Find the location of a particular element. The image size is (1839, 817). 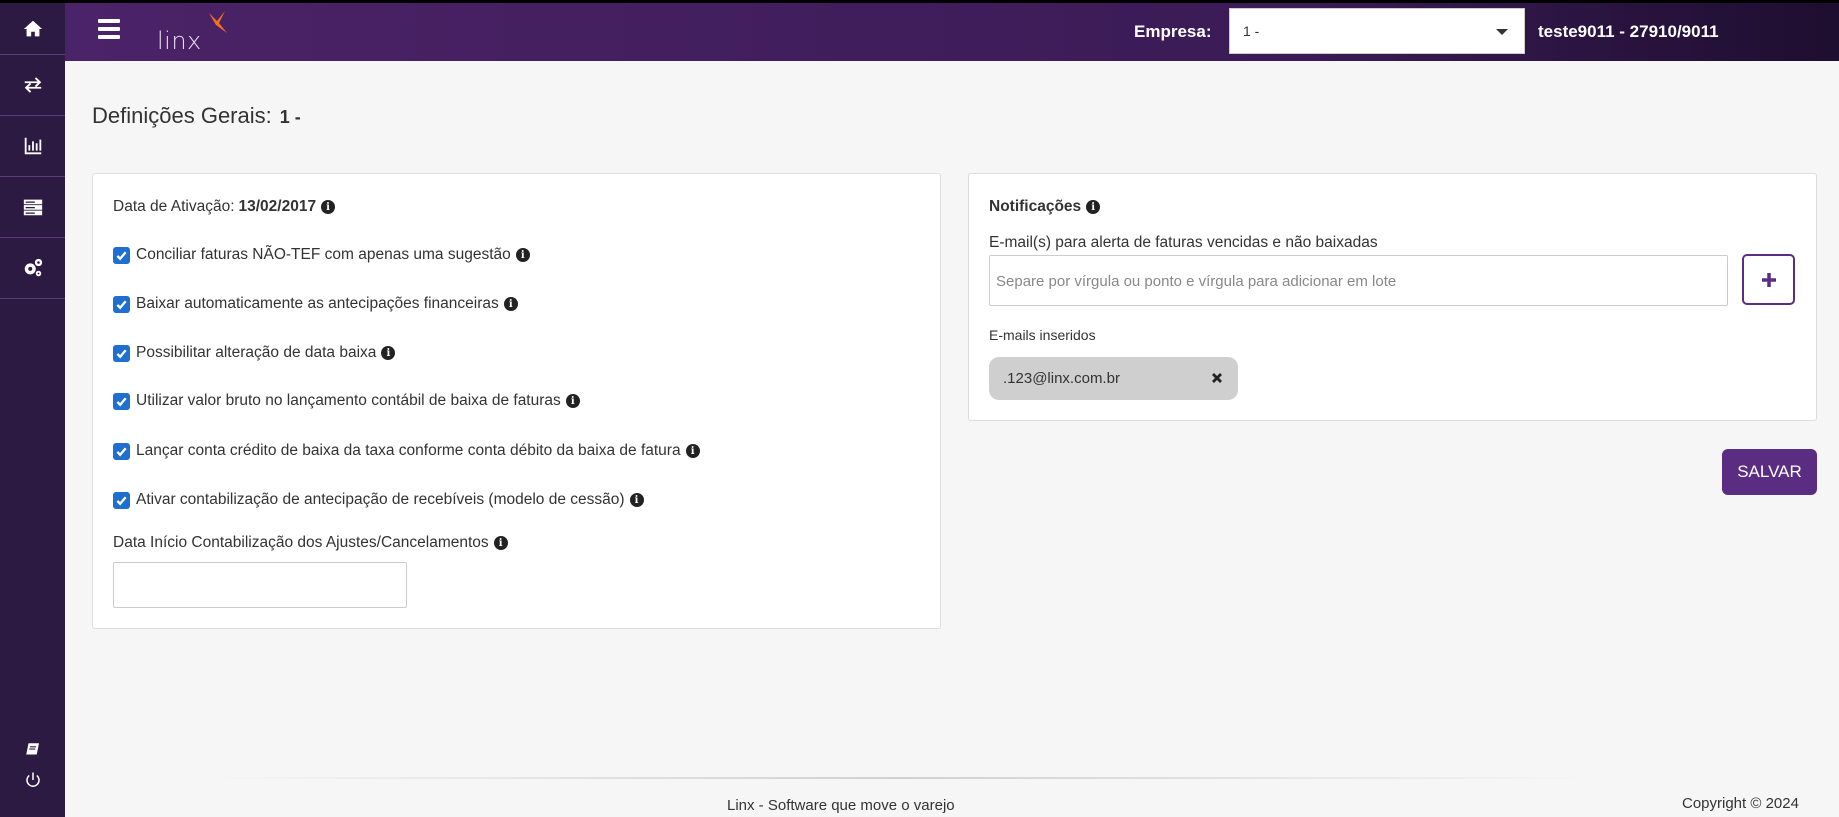

empresa-select: 1 - is located at coordinates (1377, 31).